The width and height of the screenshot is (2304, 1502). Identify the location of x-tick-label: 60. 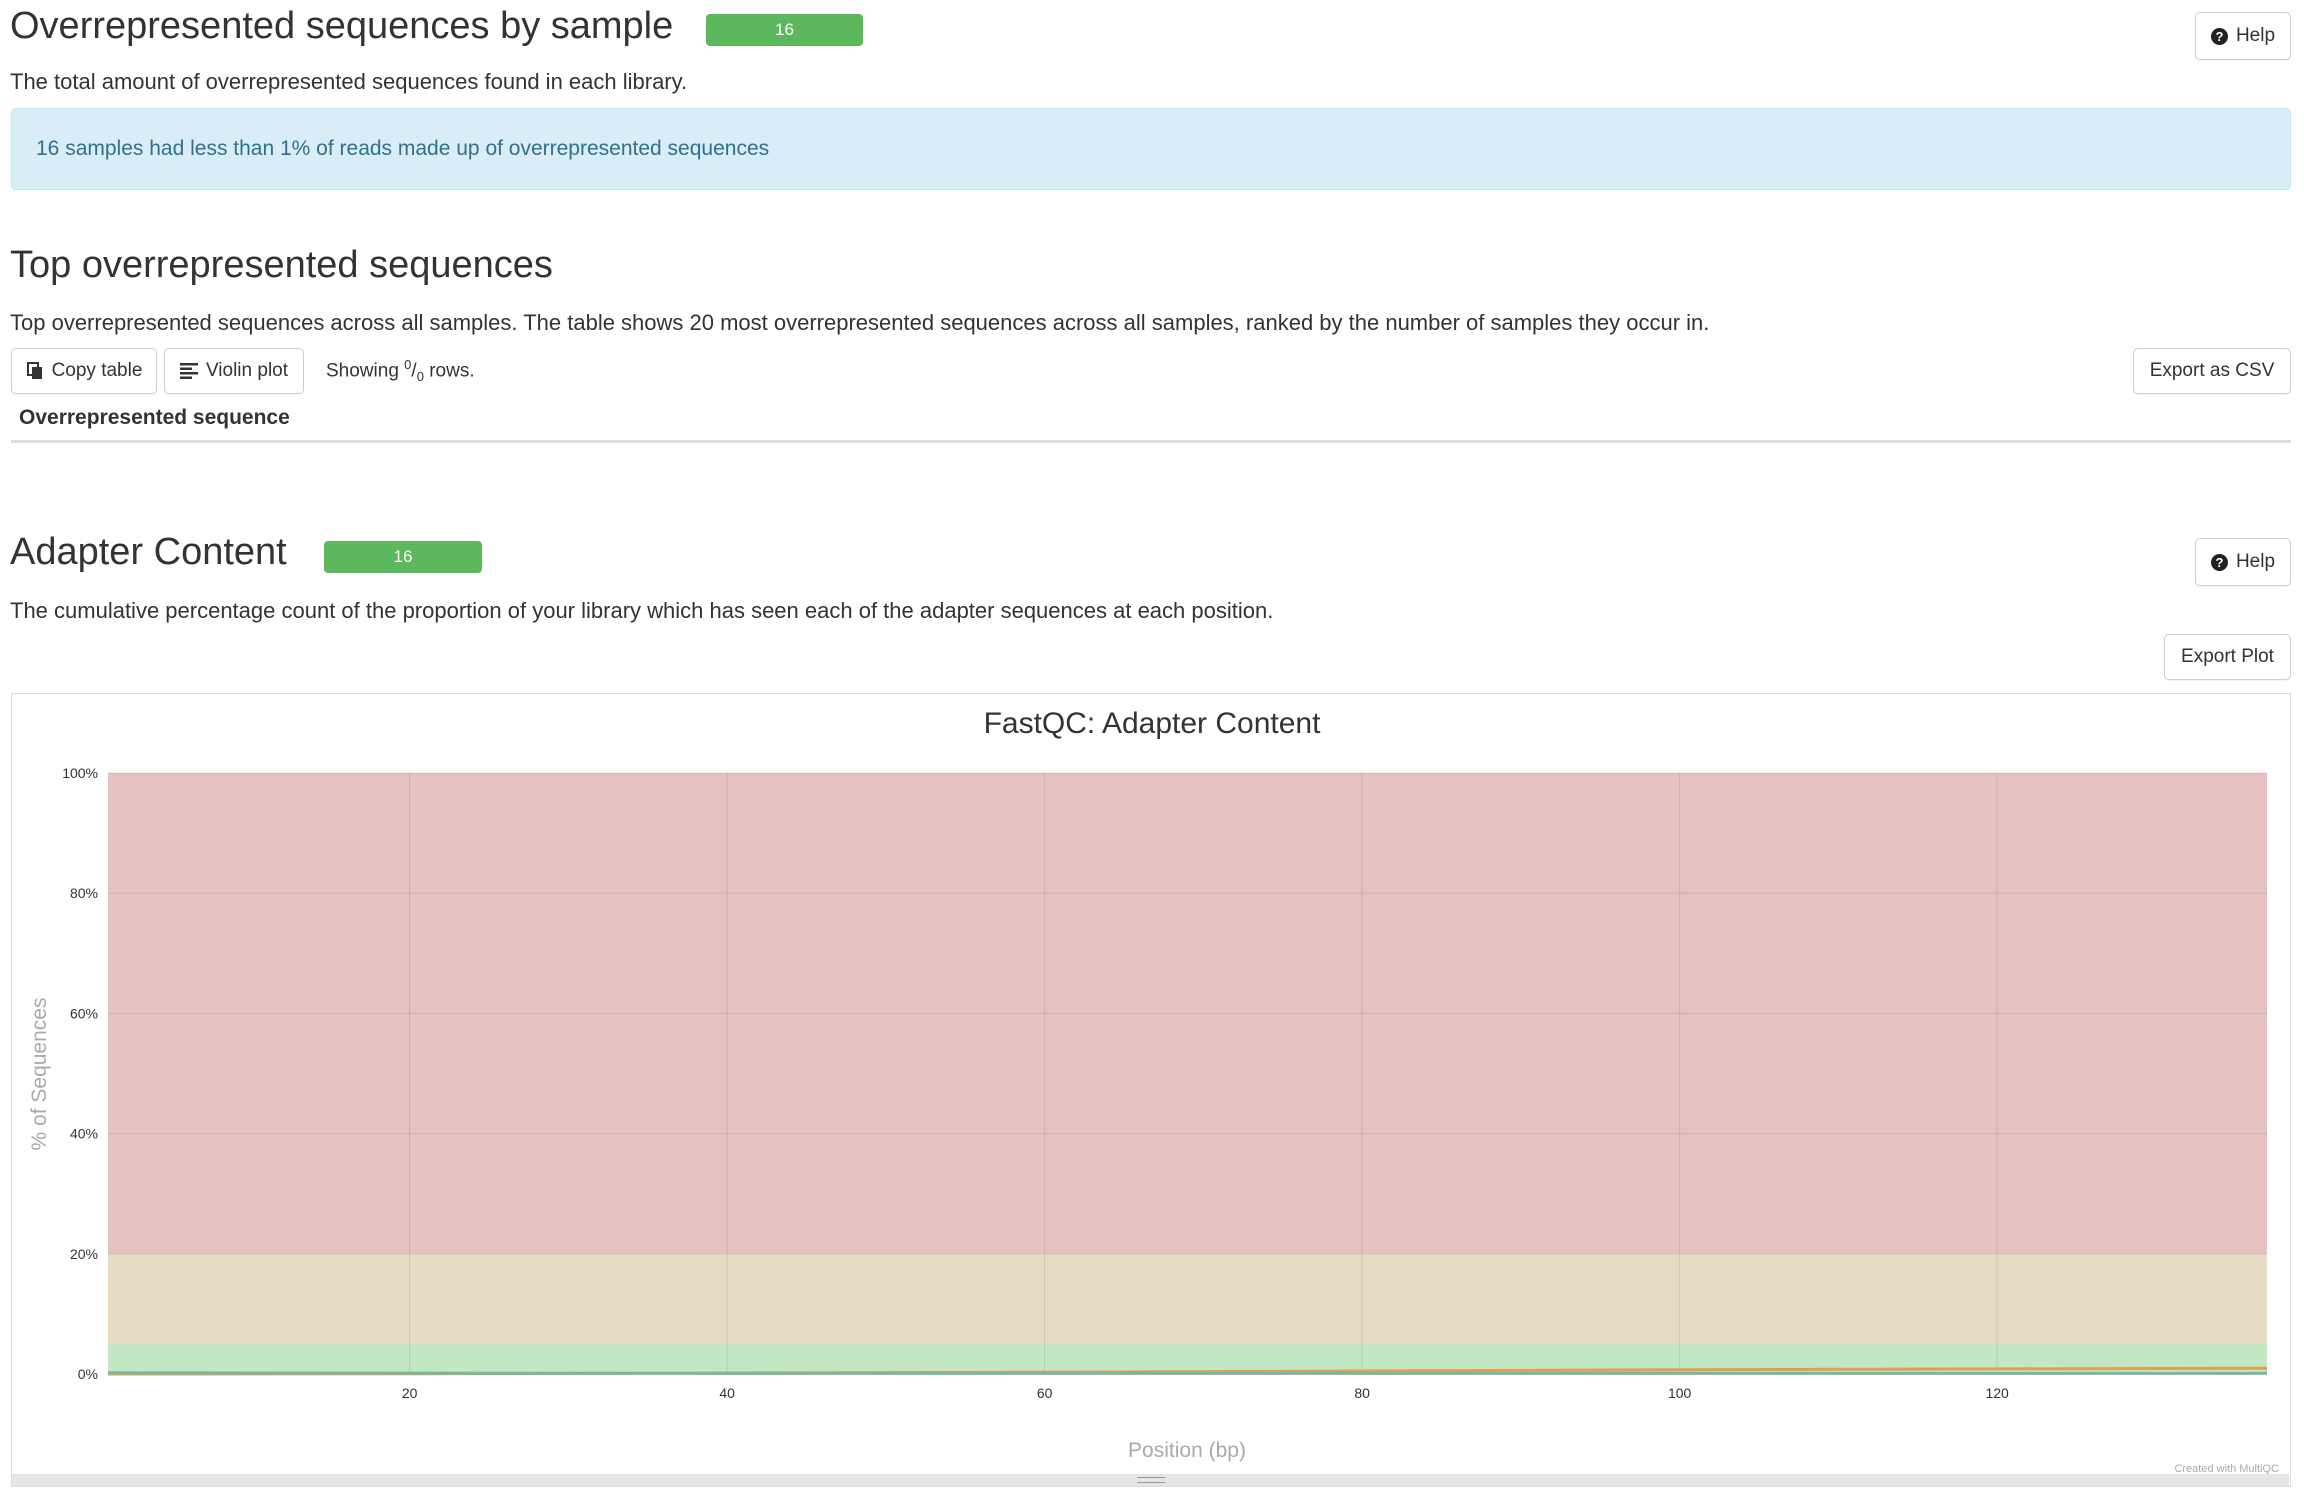
(1045, 1393).